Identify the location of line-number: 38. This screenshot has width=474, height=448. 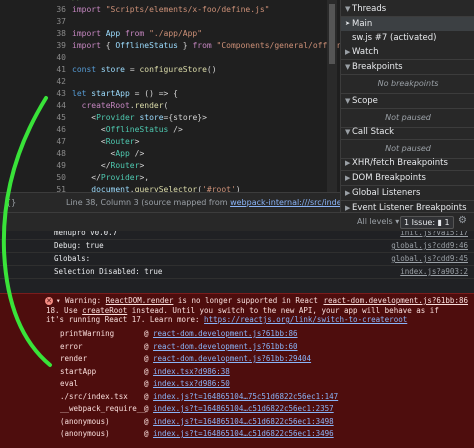
(33, 34).